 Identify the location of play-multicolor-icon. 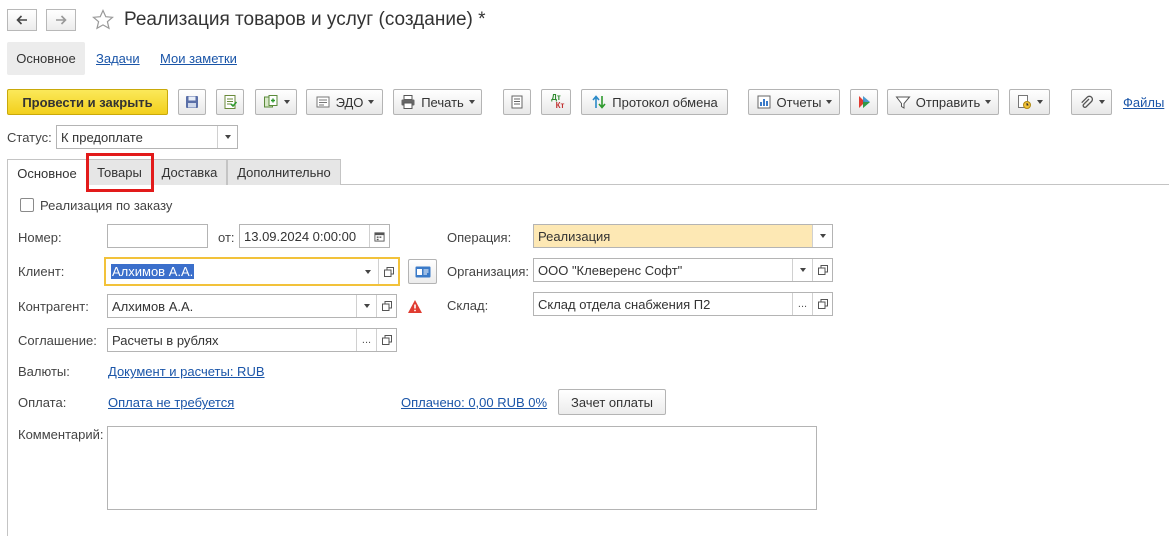
(864, 102).